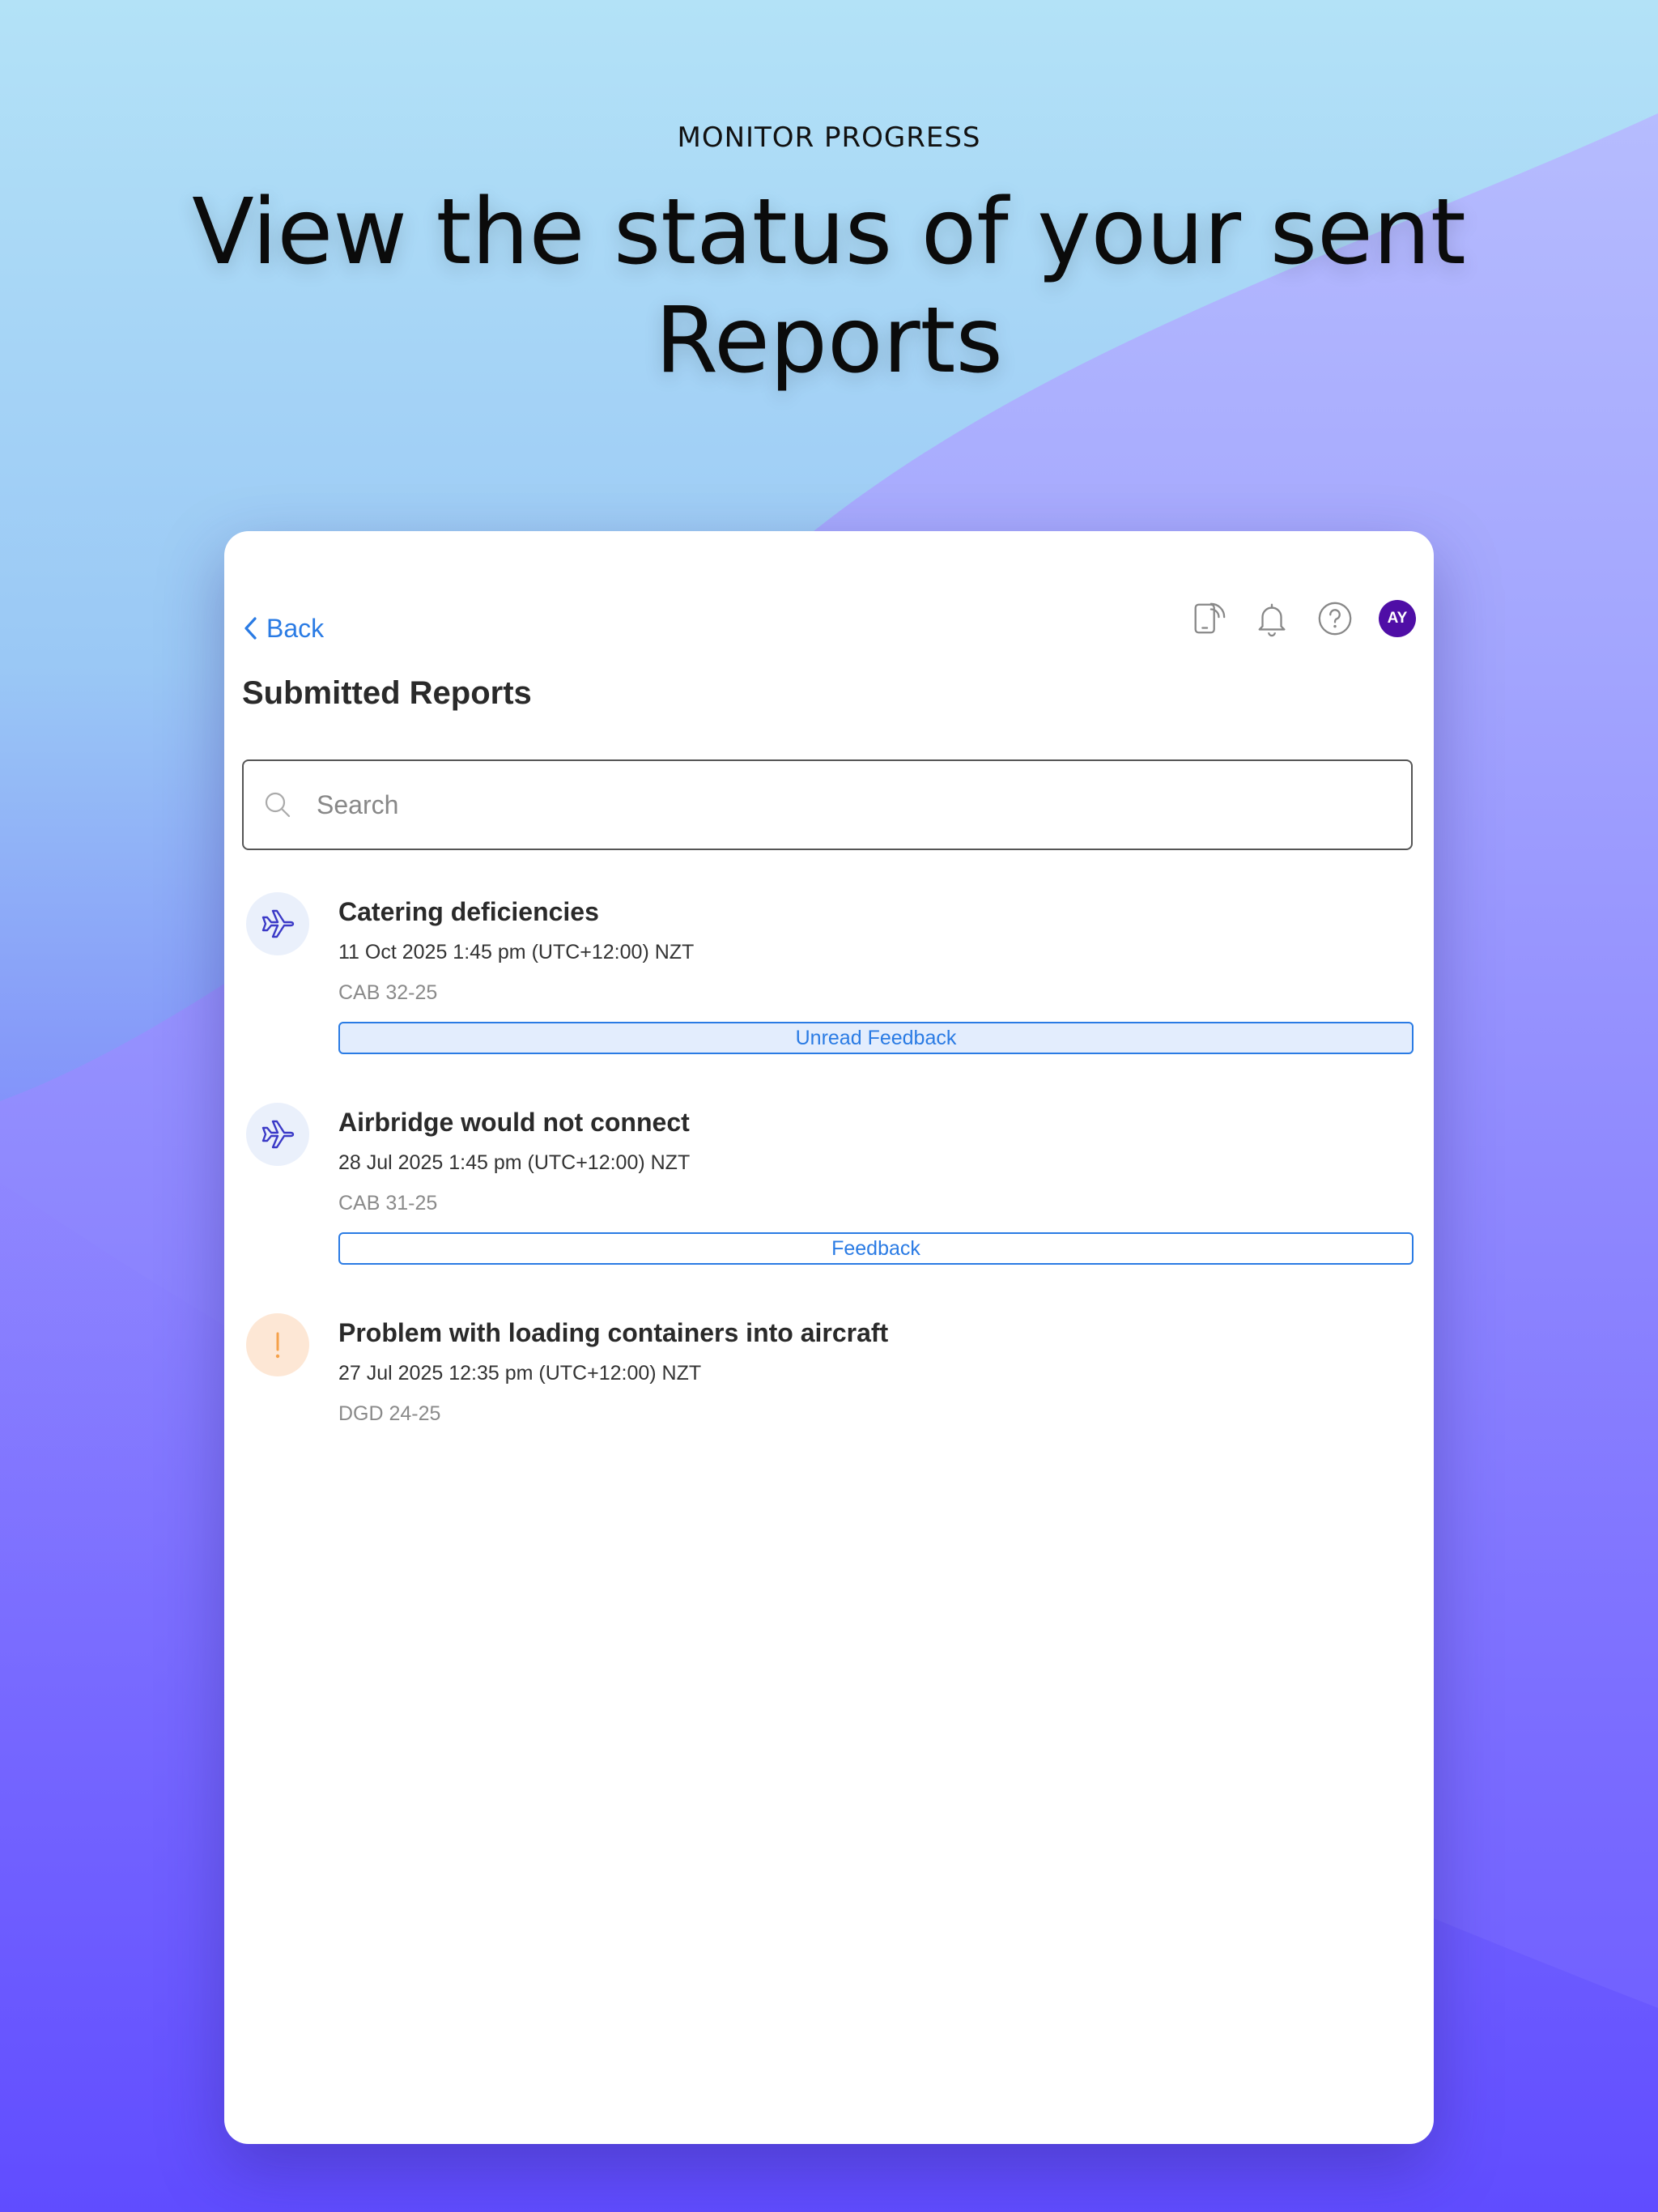 The height and width of the screenshot is (2212, 1658). Describe the element at coordinates (250, 628) in the screenshot. I see `chevron-left-icon` at that location.